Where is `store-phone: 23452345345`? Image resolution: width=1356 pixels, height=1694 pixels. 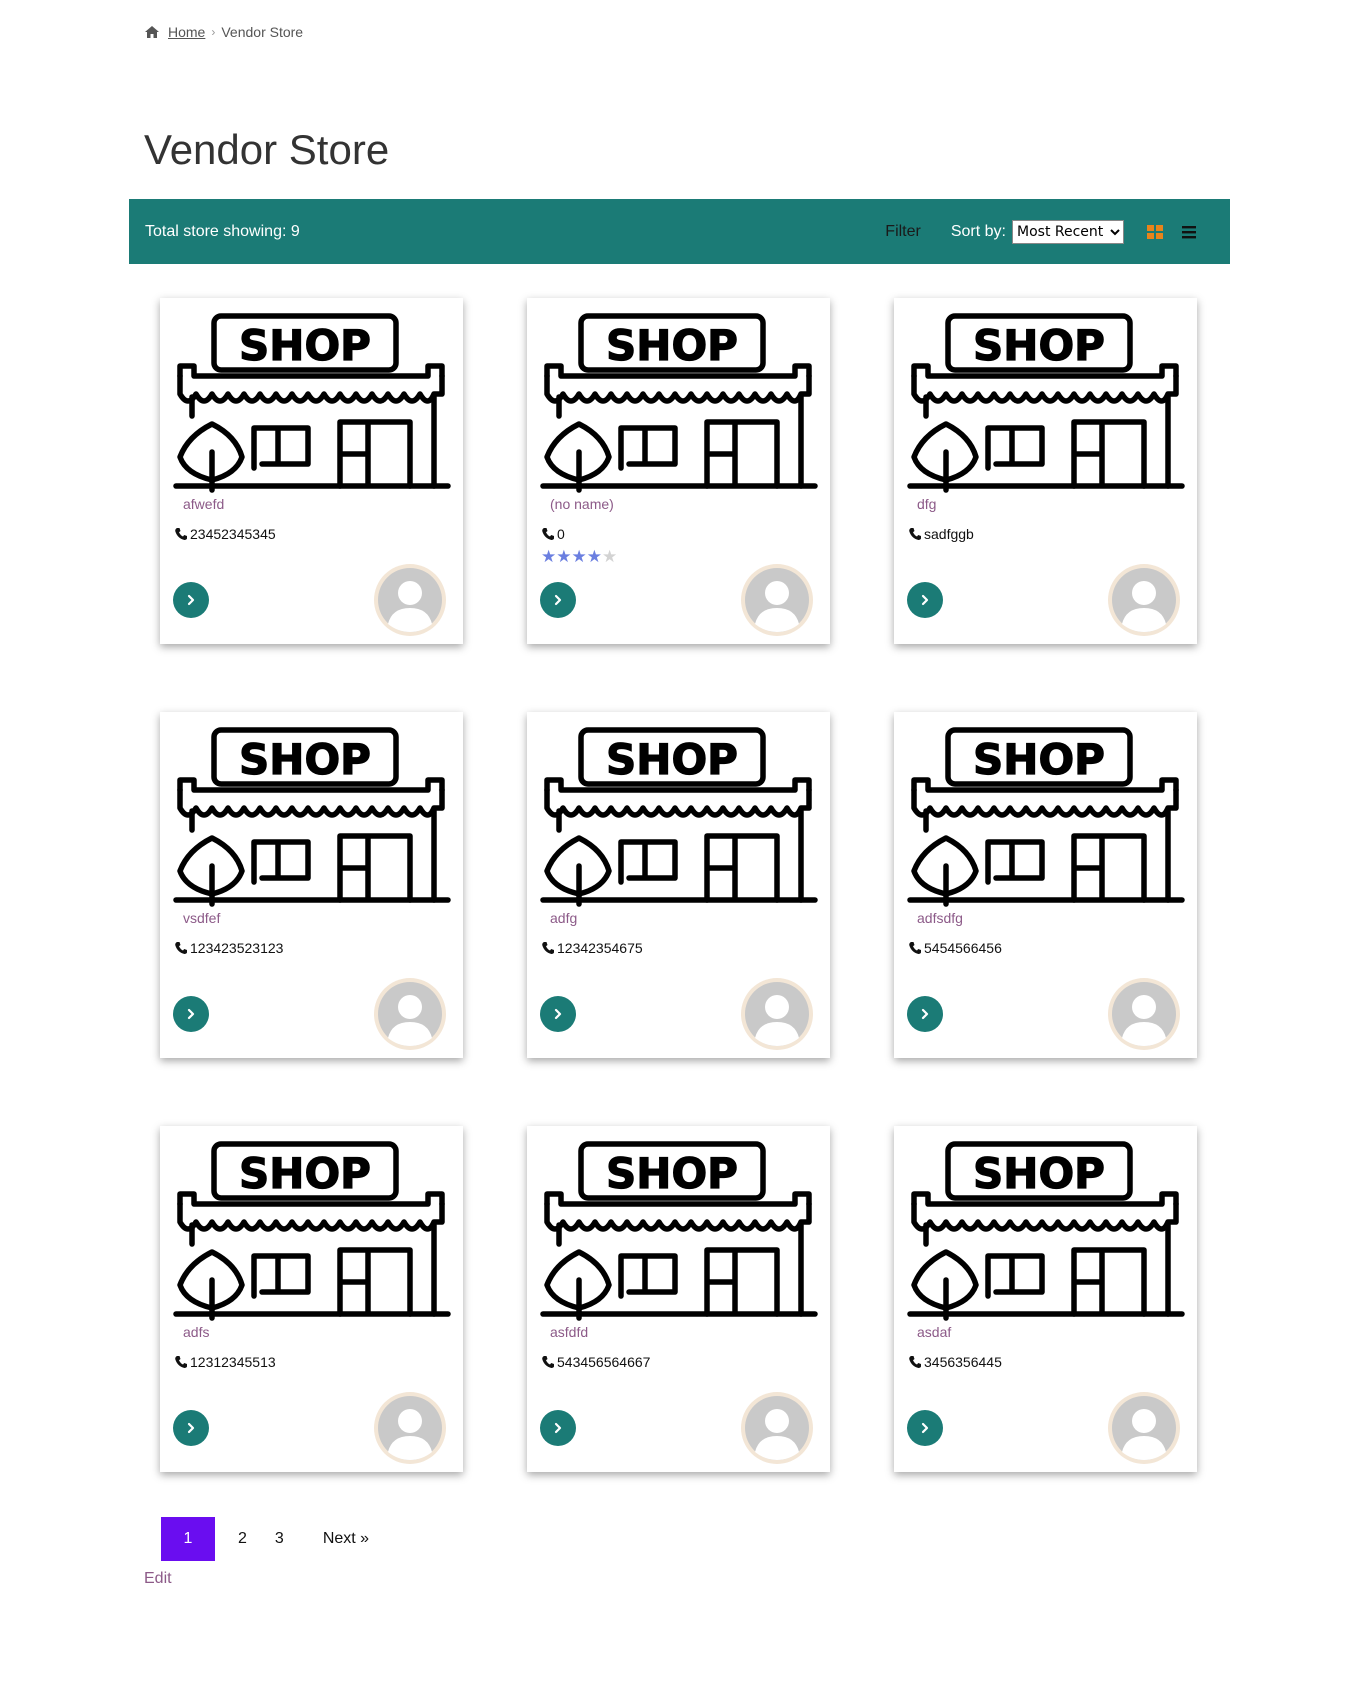
store-phone: 23452345345 is located at coordinates (225, 534).